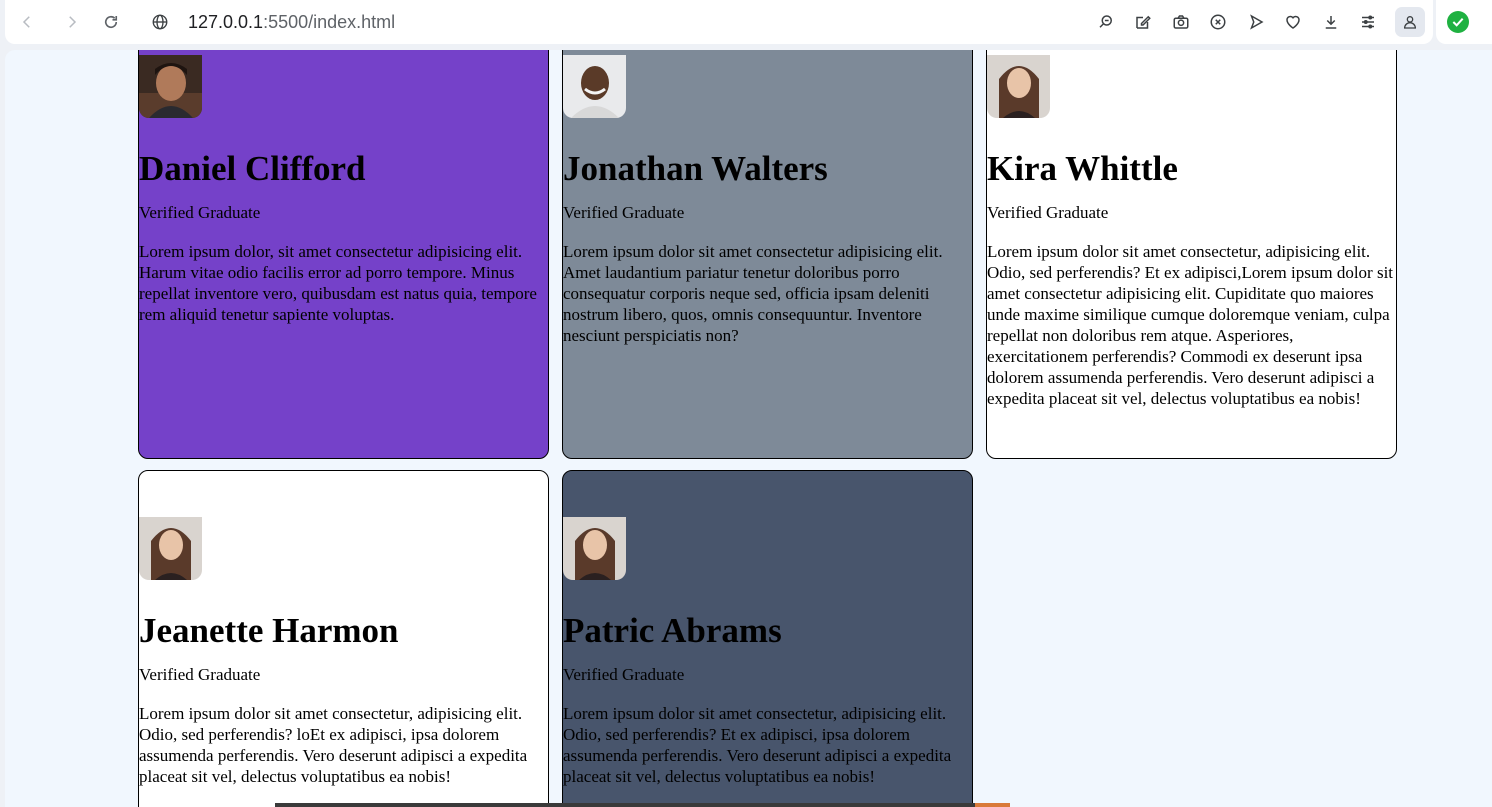 The height and width of the screenshot is (807, 1492). I want to click on card-name: Daniel Clifford, so click(252, 168).